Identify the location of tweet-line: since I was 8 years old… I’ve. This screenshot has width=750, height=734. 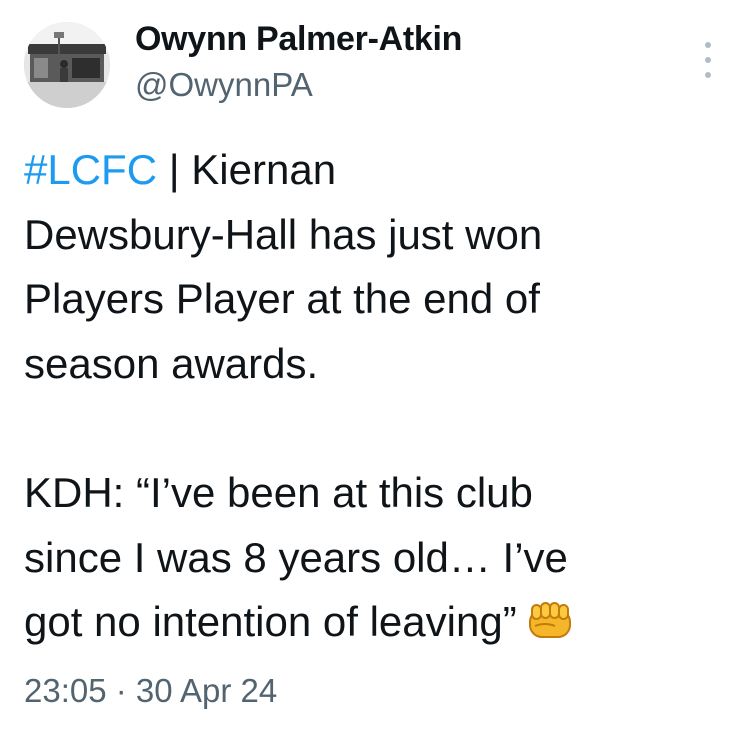
(296, 557).